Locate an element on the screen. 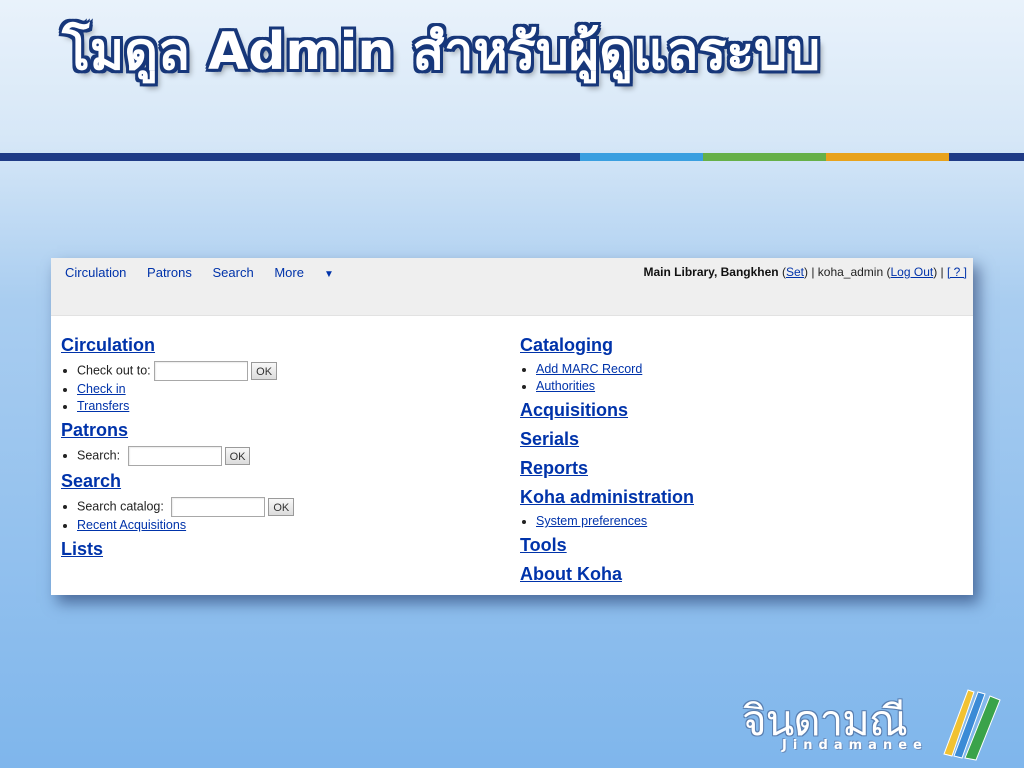 The height and width of the screenshot is (768, 1024). patron-search-input is located at coordinates (174, 456).